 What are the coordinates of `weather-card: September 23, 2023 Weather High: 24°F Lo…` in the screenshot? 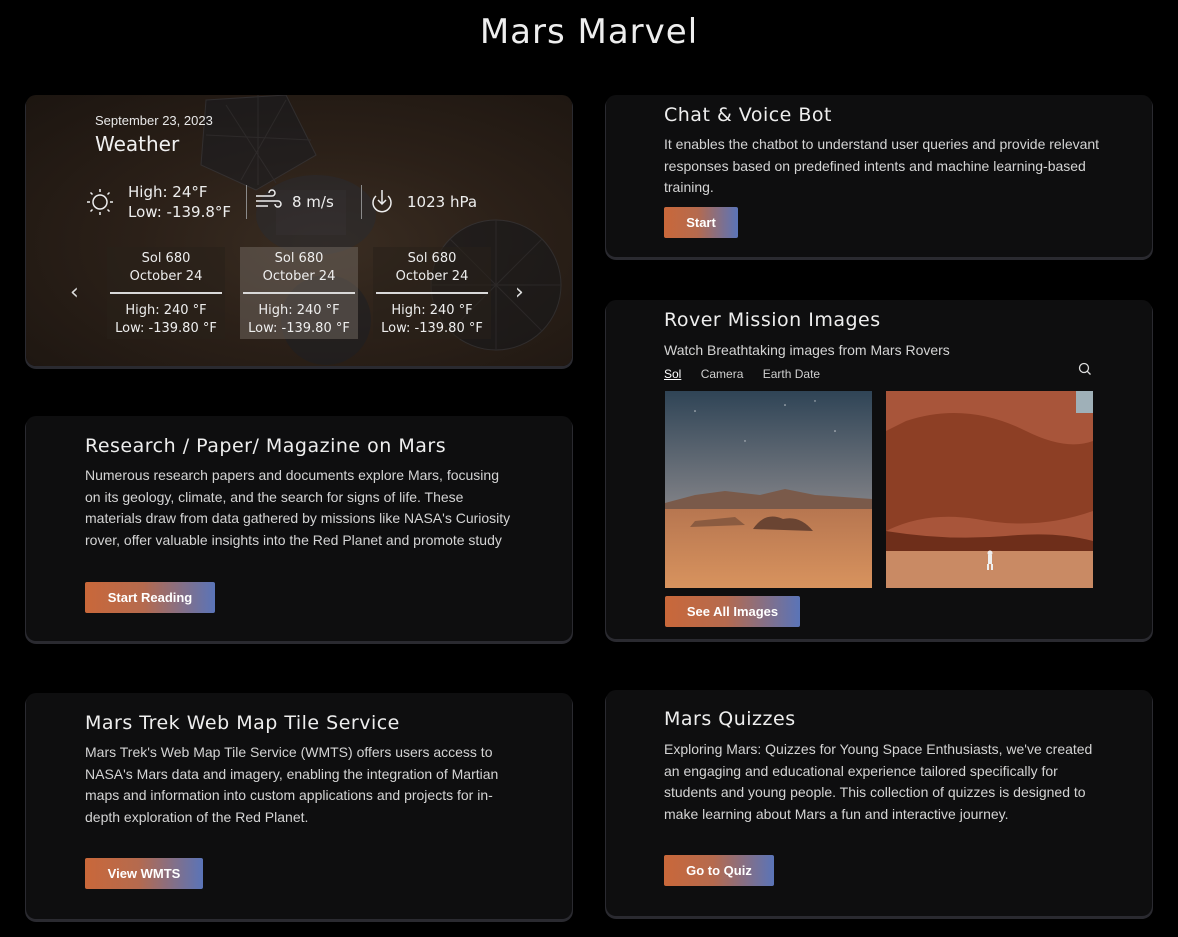 It's located at (299, 230).